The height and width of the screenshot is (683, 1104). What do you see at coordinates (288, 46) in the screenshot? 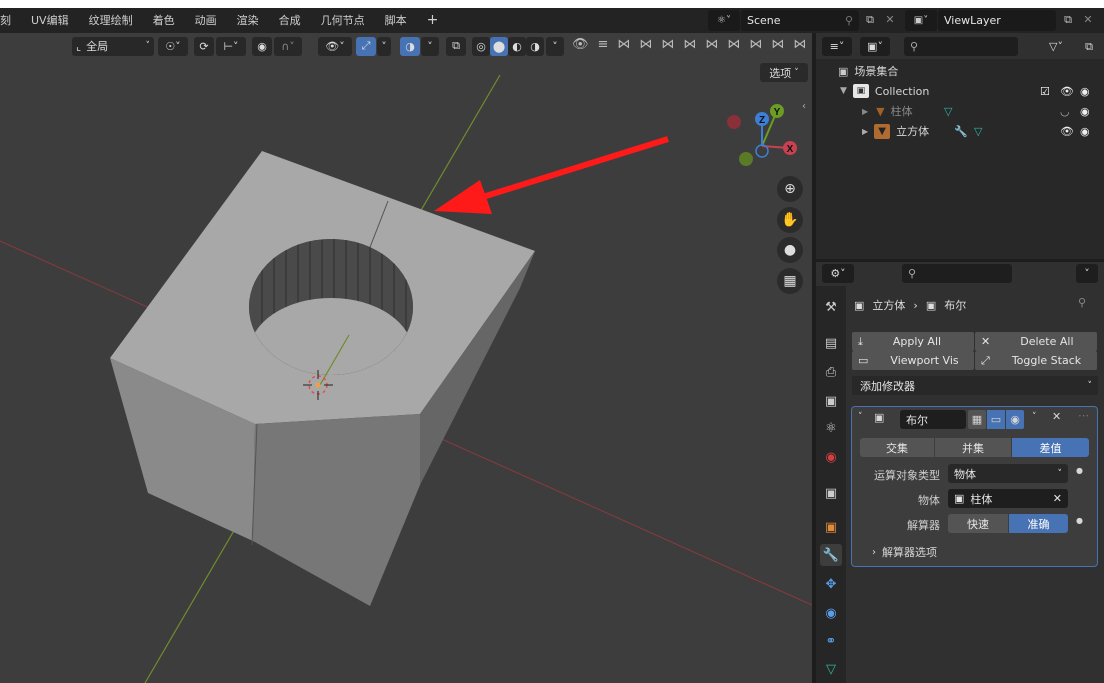
I see `falloff-dropdown: ∩˅` at bounding box center [288, 46].